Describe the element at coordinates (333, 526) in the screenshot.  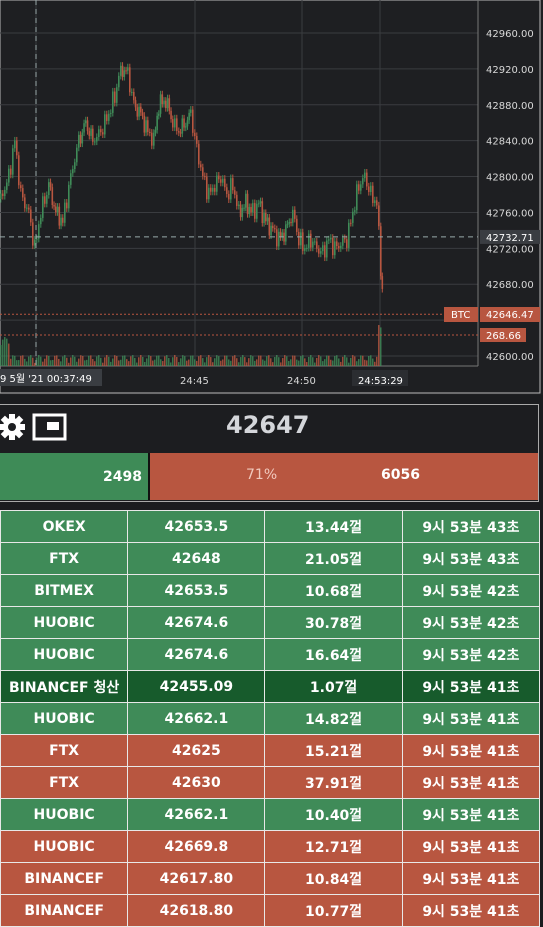
I see `trade-qty: 13.44껄` at that location.